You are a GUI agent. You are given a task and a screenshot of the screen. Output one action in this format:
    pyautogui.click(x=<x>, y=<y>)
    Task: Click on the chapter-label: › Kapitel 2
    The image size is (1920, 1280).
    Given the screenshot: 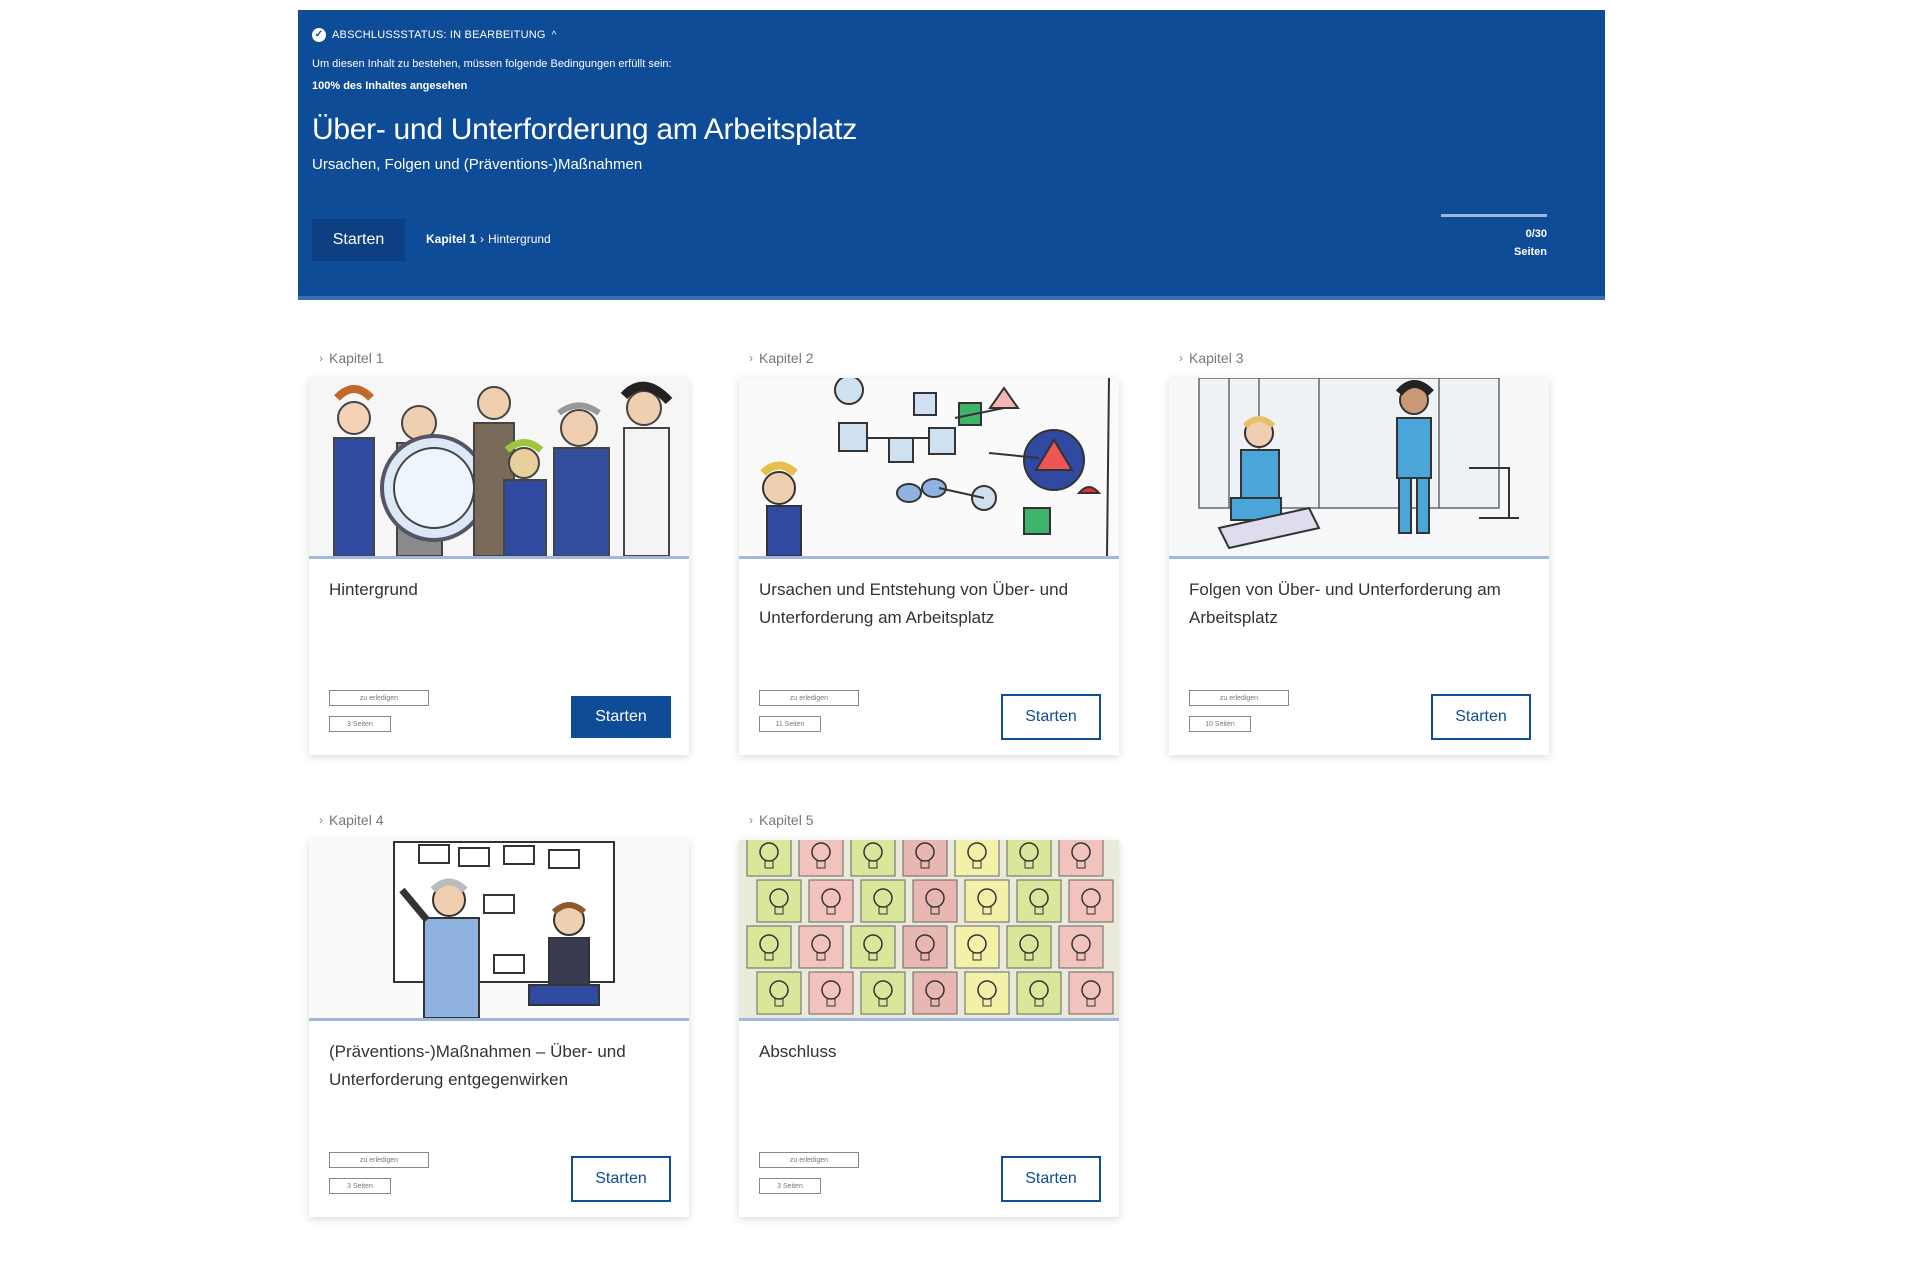 What is the action you would take?
    pyautogui.click(x=934, y=358)
    